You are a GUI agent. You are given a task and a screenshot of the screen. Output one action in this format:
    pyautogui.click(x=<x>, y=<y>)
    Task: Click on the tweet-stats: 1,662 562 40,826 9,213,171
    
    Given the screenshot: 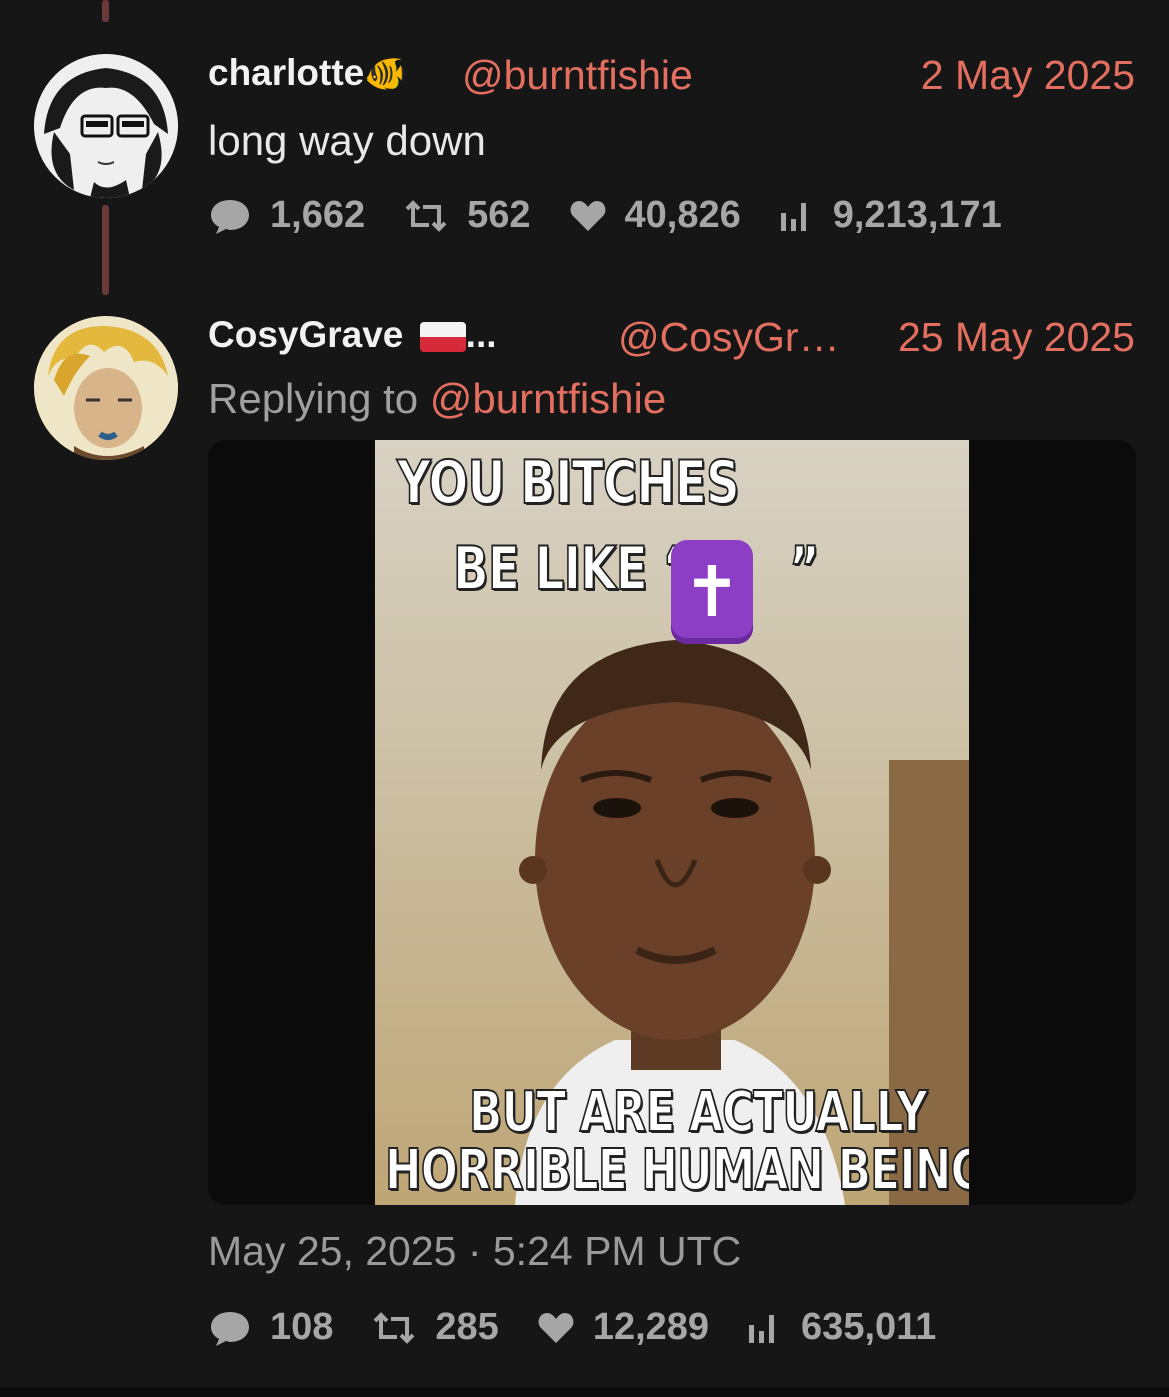 What is the action you would take?
    pyautogui.click(x=624, y=215)
    